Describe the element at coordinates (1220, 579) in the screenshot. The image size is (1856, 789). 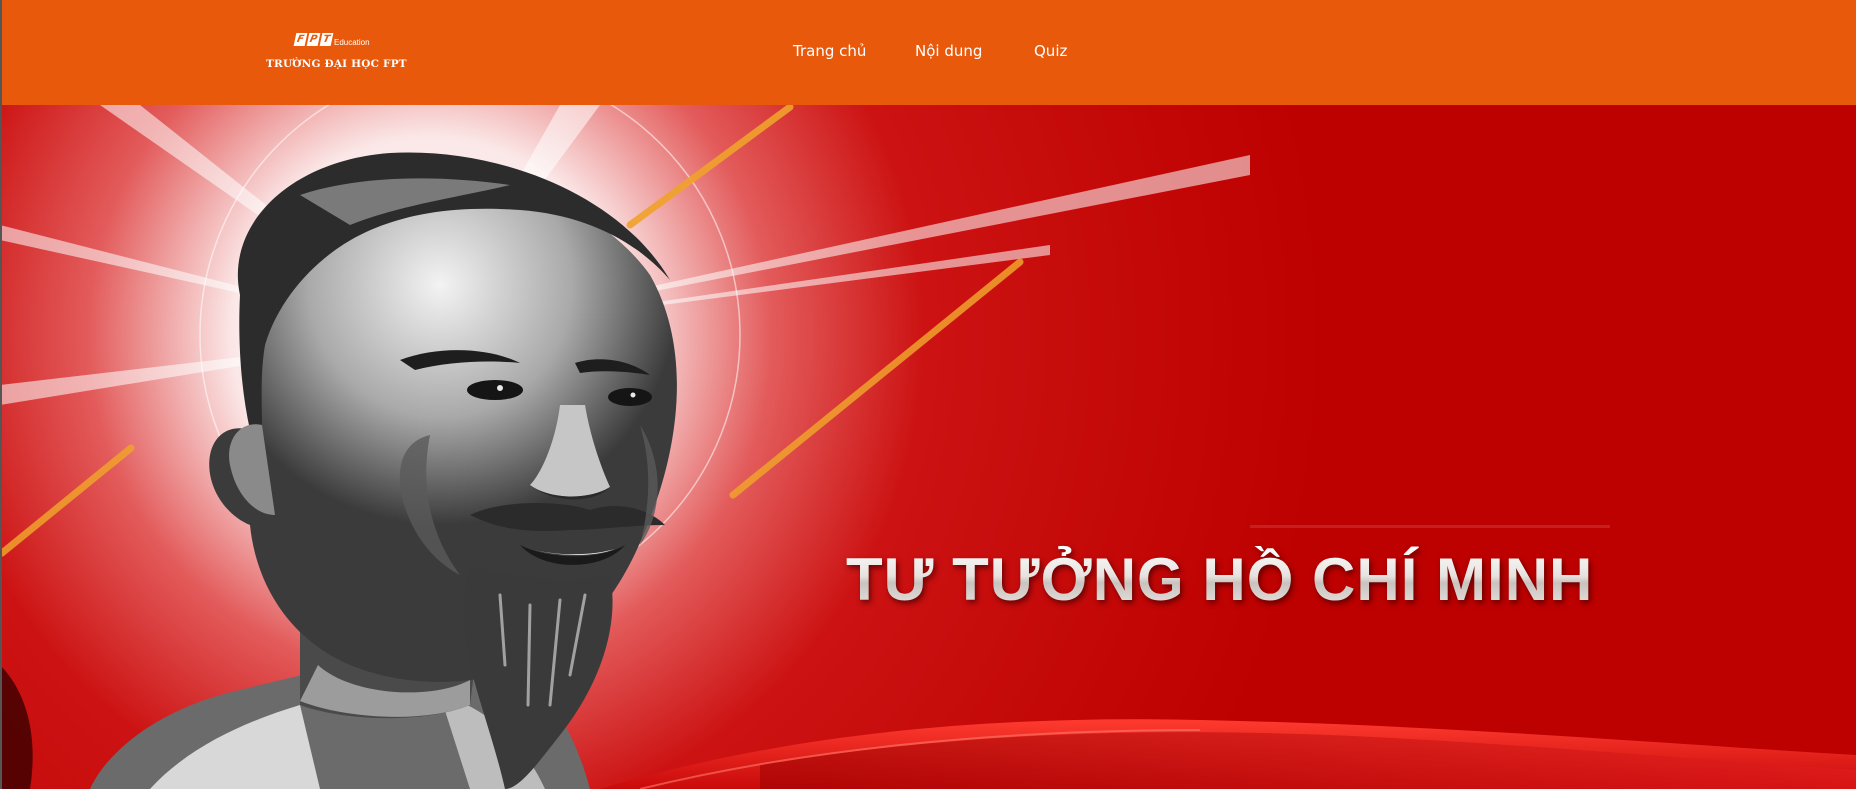
I see `hero-title: TƯ TƯỞNG HỒ CHÍ MINH` at that location.